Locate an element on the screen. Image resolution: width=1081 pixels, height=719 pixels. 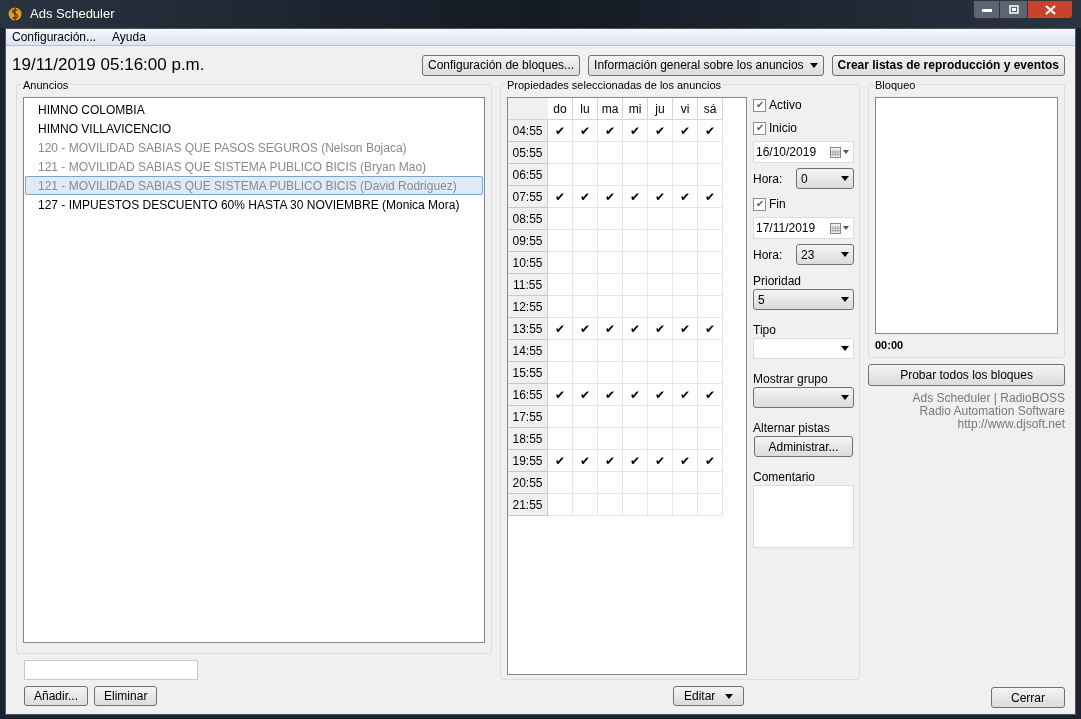
input-field is located at coordinates (111, 670).